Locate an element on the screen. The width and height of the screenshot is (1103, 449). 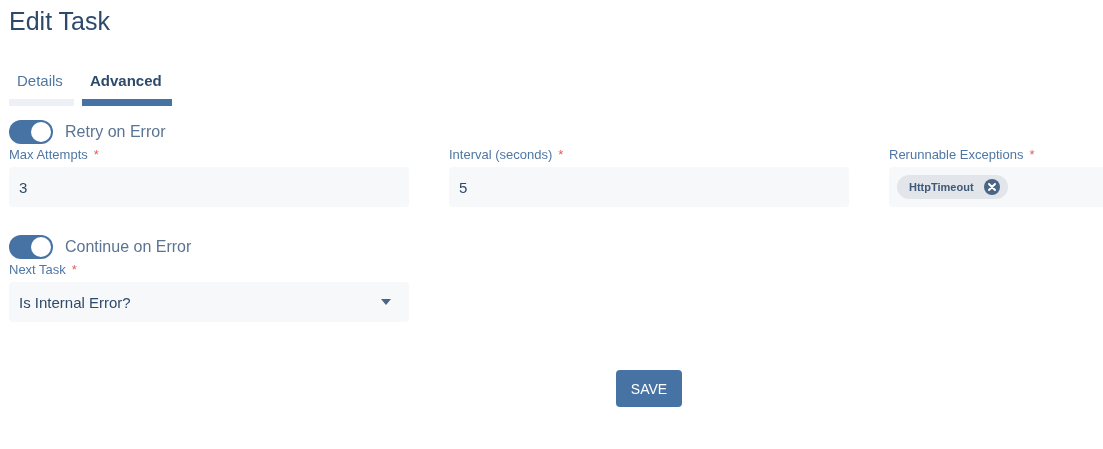
toggle-label: Retry on Error is located at coordinates (115, 132).